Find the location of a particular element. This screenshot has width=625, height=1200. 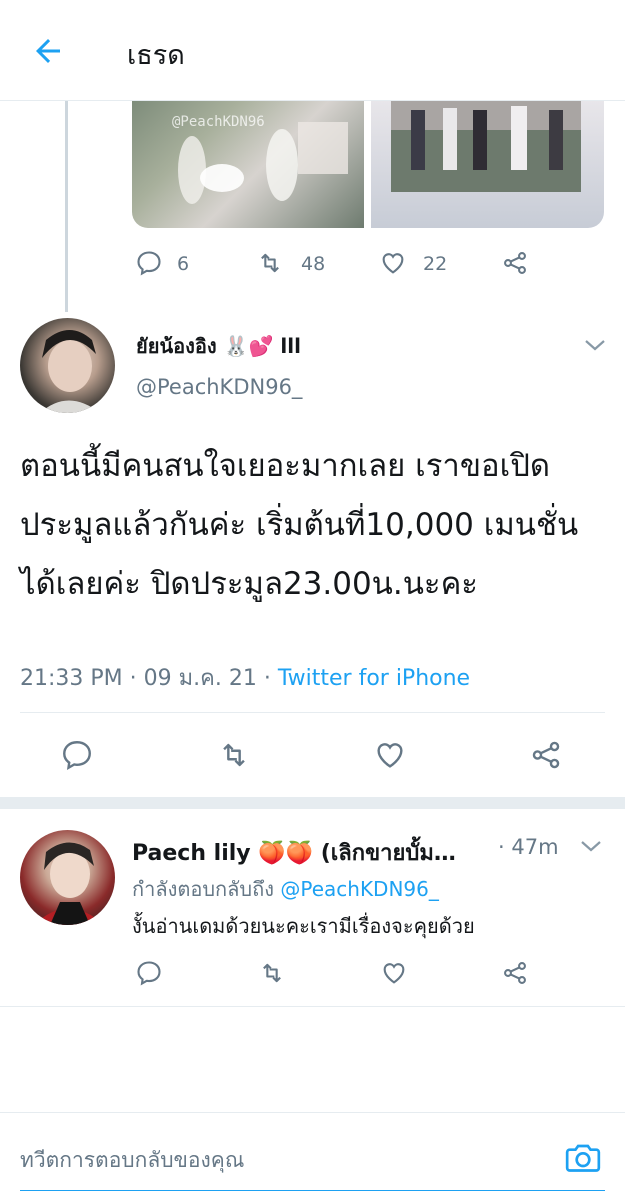

retweet-count: 48 is located at coordinates (313, 264).